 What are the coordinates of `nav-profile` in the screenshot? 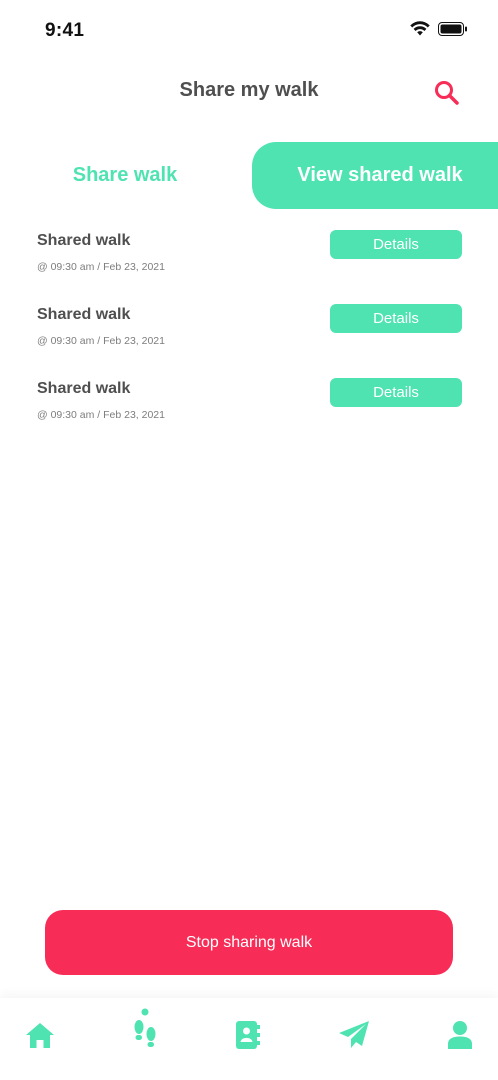 It's located at (460, 1035).